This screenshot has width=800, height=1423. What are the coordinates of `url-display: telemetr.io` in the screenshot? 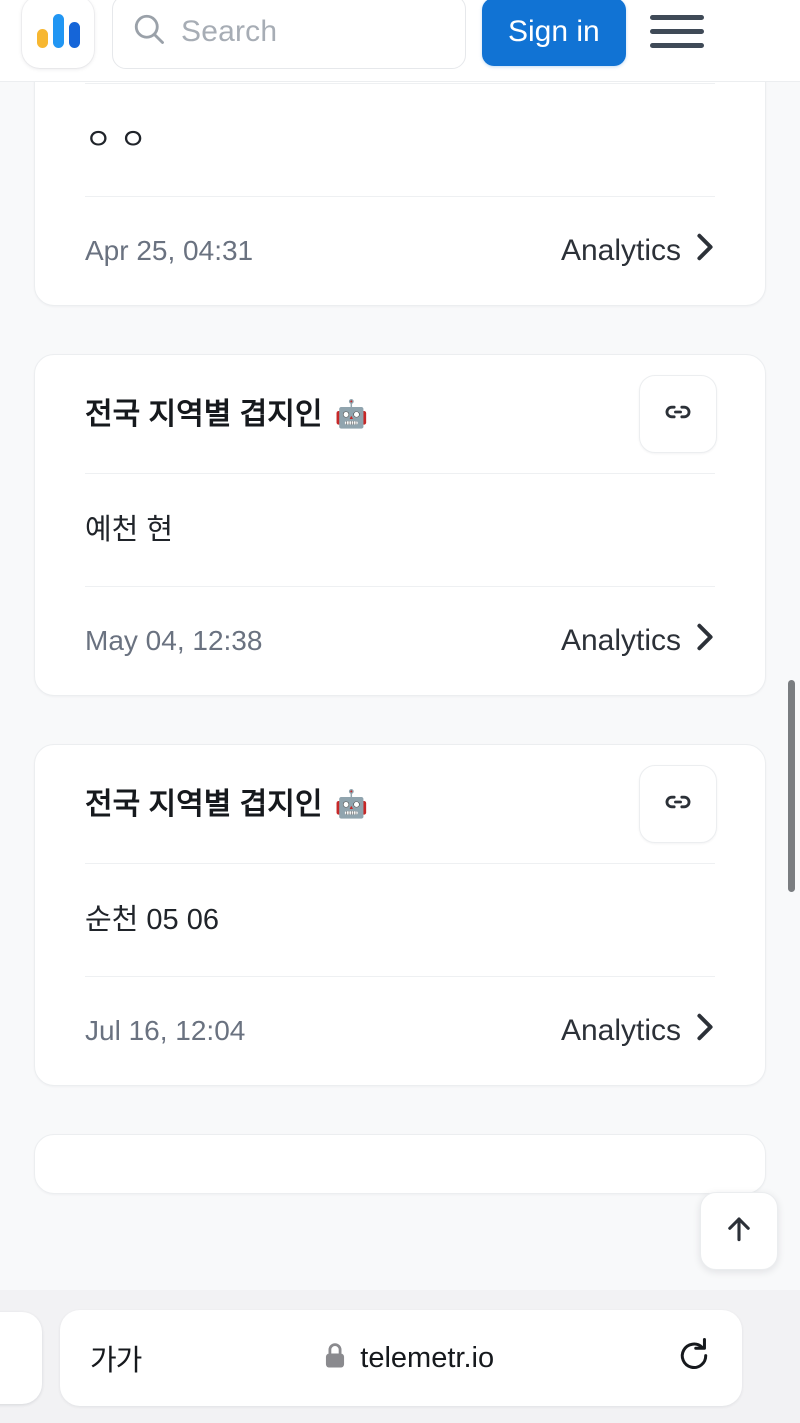 It's located at (408, 1358).